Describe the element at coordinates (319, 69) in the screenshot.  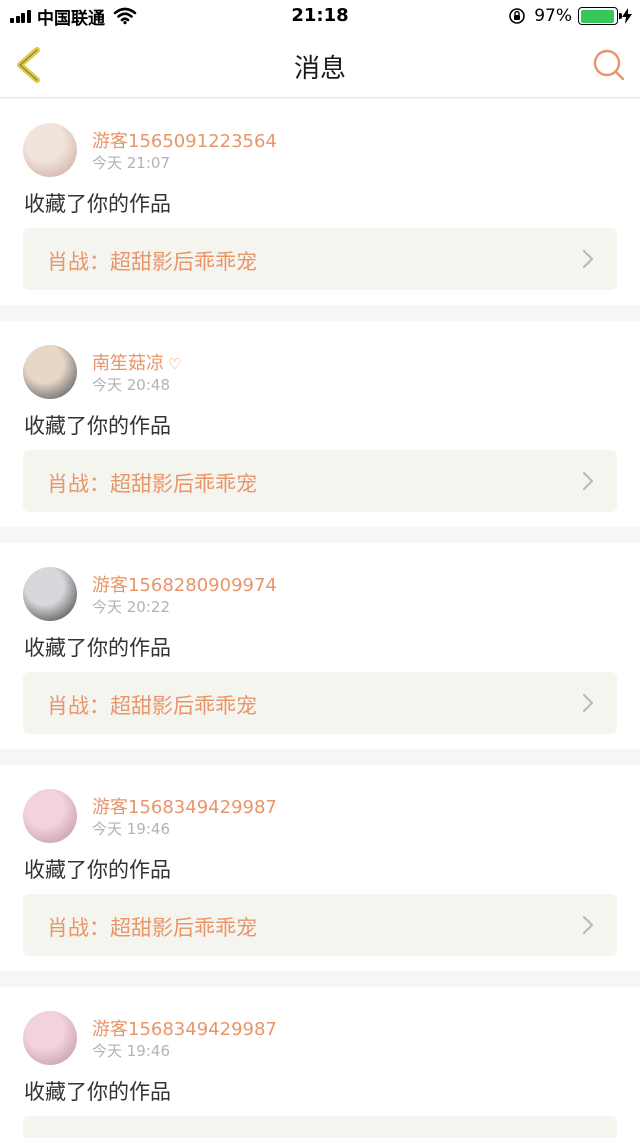
I see `page-title: 消息` at that location.